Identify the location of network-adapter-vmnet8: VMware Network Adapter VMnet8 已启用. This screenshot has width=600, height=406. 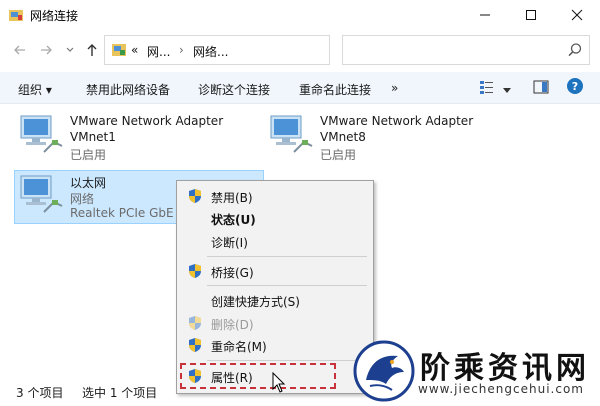
(388, 138).